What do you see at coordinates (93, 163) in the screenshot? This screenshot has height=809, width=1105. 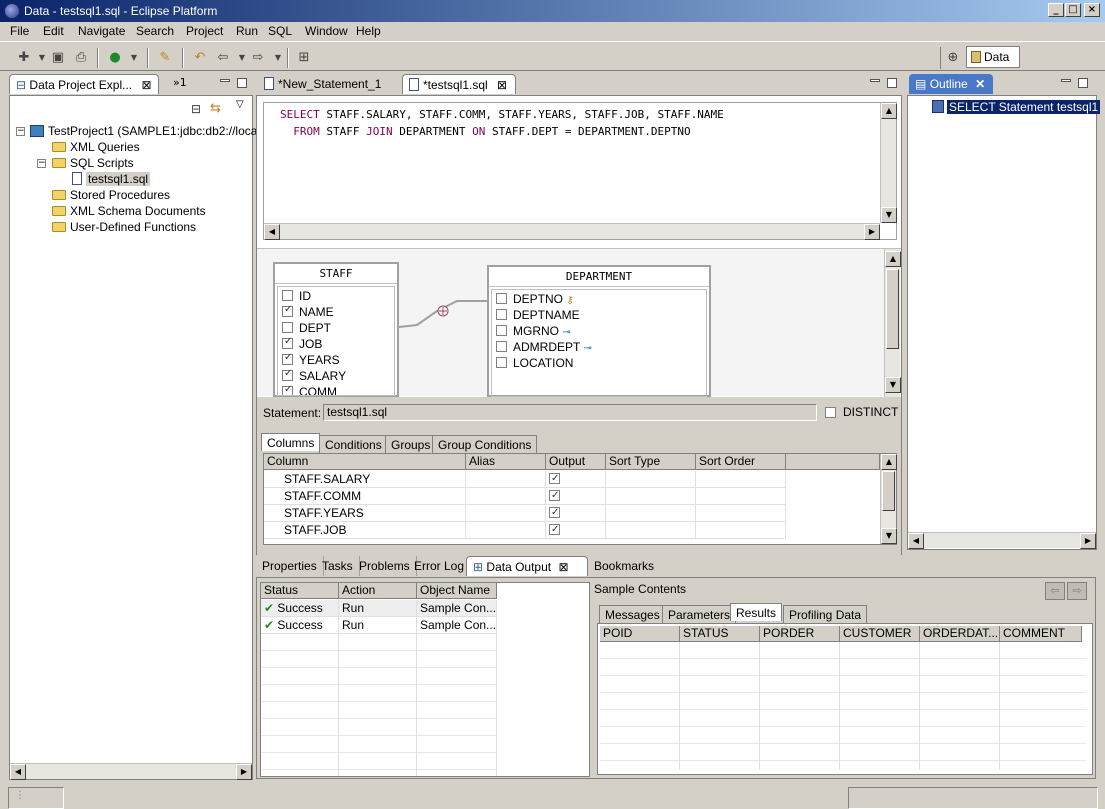 I see `tree-item-sql-scripts: SQL Scripts` at bounding box center [93, 163].